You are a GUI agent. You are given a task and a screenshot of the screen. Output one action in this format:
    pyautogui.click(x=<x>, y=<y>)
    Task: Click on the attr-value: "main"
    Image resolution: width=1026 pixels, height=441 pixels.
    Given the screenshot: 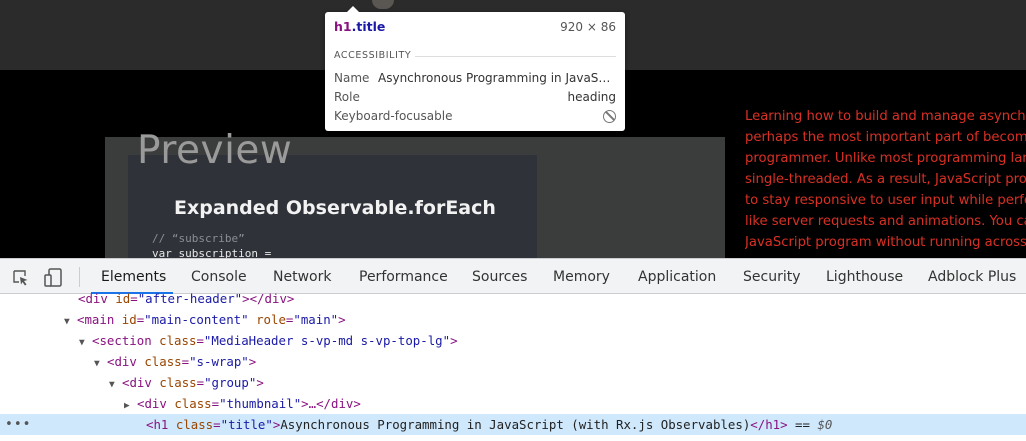 What is the action you would take?
    pyautogui.click(x=316, y=319)
    